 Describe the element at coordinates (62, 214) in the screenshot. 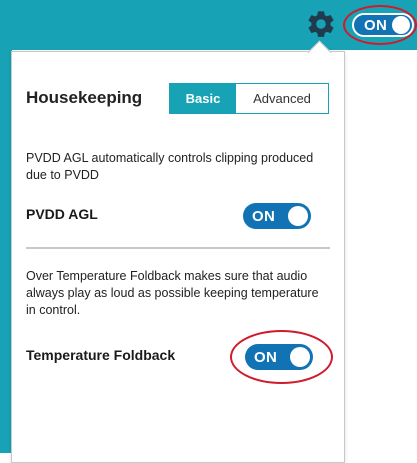

I see `pvdd-agl-label: PVDD AGL` at that location.